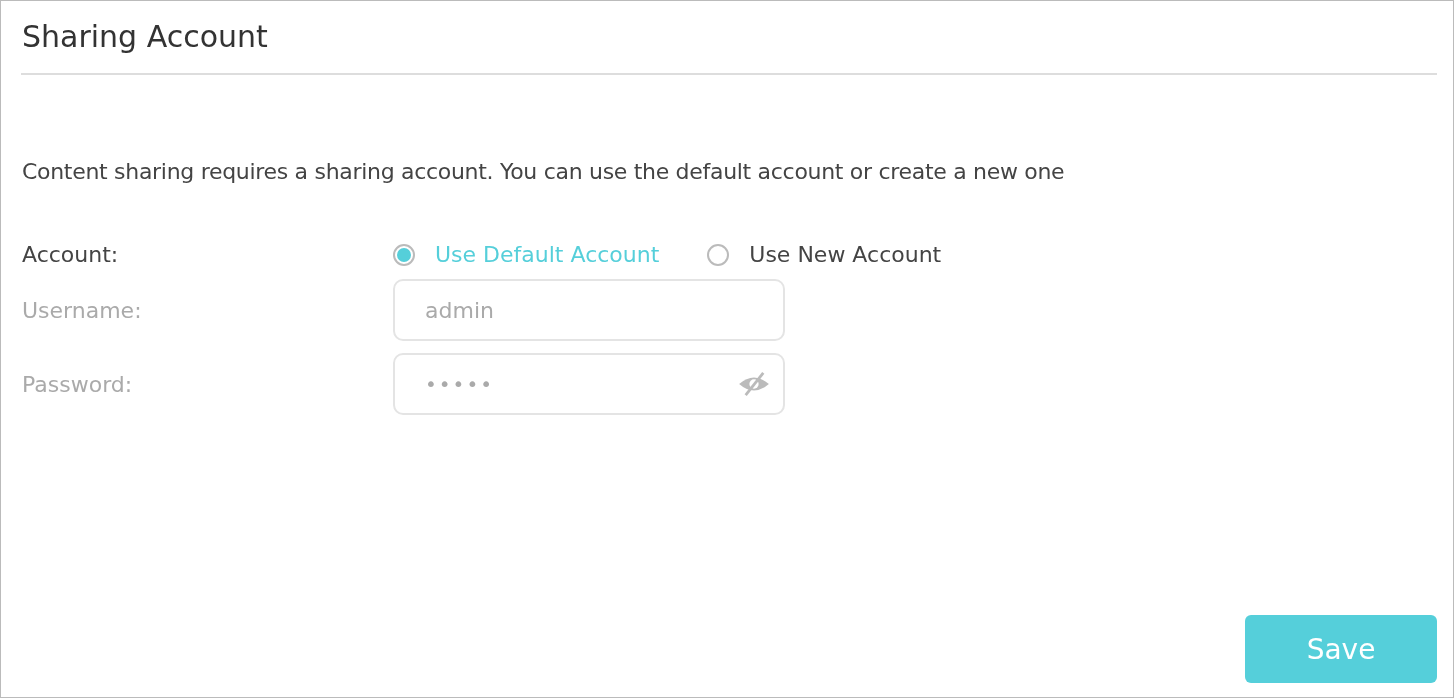 The width and height of the screenshot is (1454, 698). What do you see at coordinates (145, 37) in the screenshot?
I see `section-title: Sharing Account` at bounding box center [145, 37].